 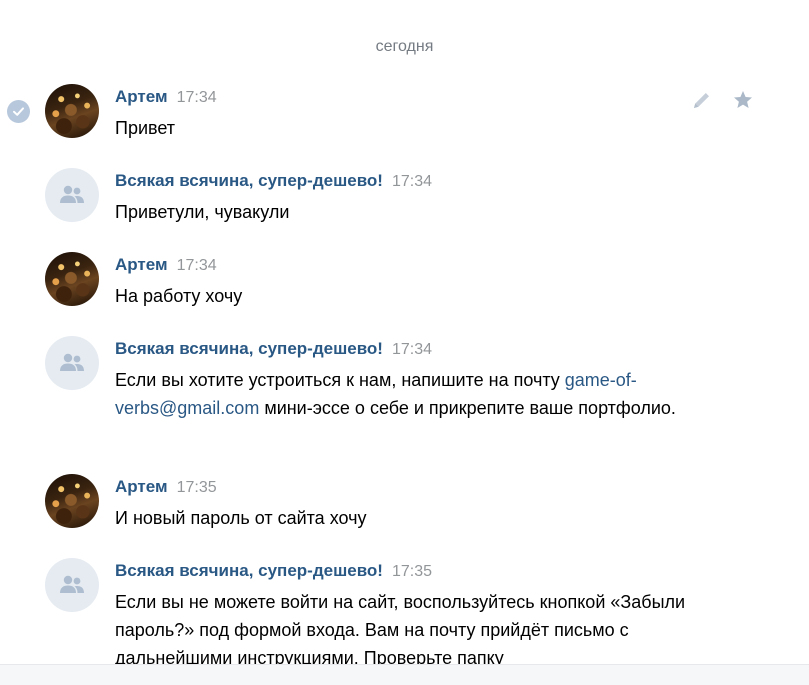 I want to click on star-icon, so click(x=743, y=100).